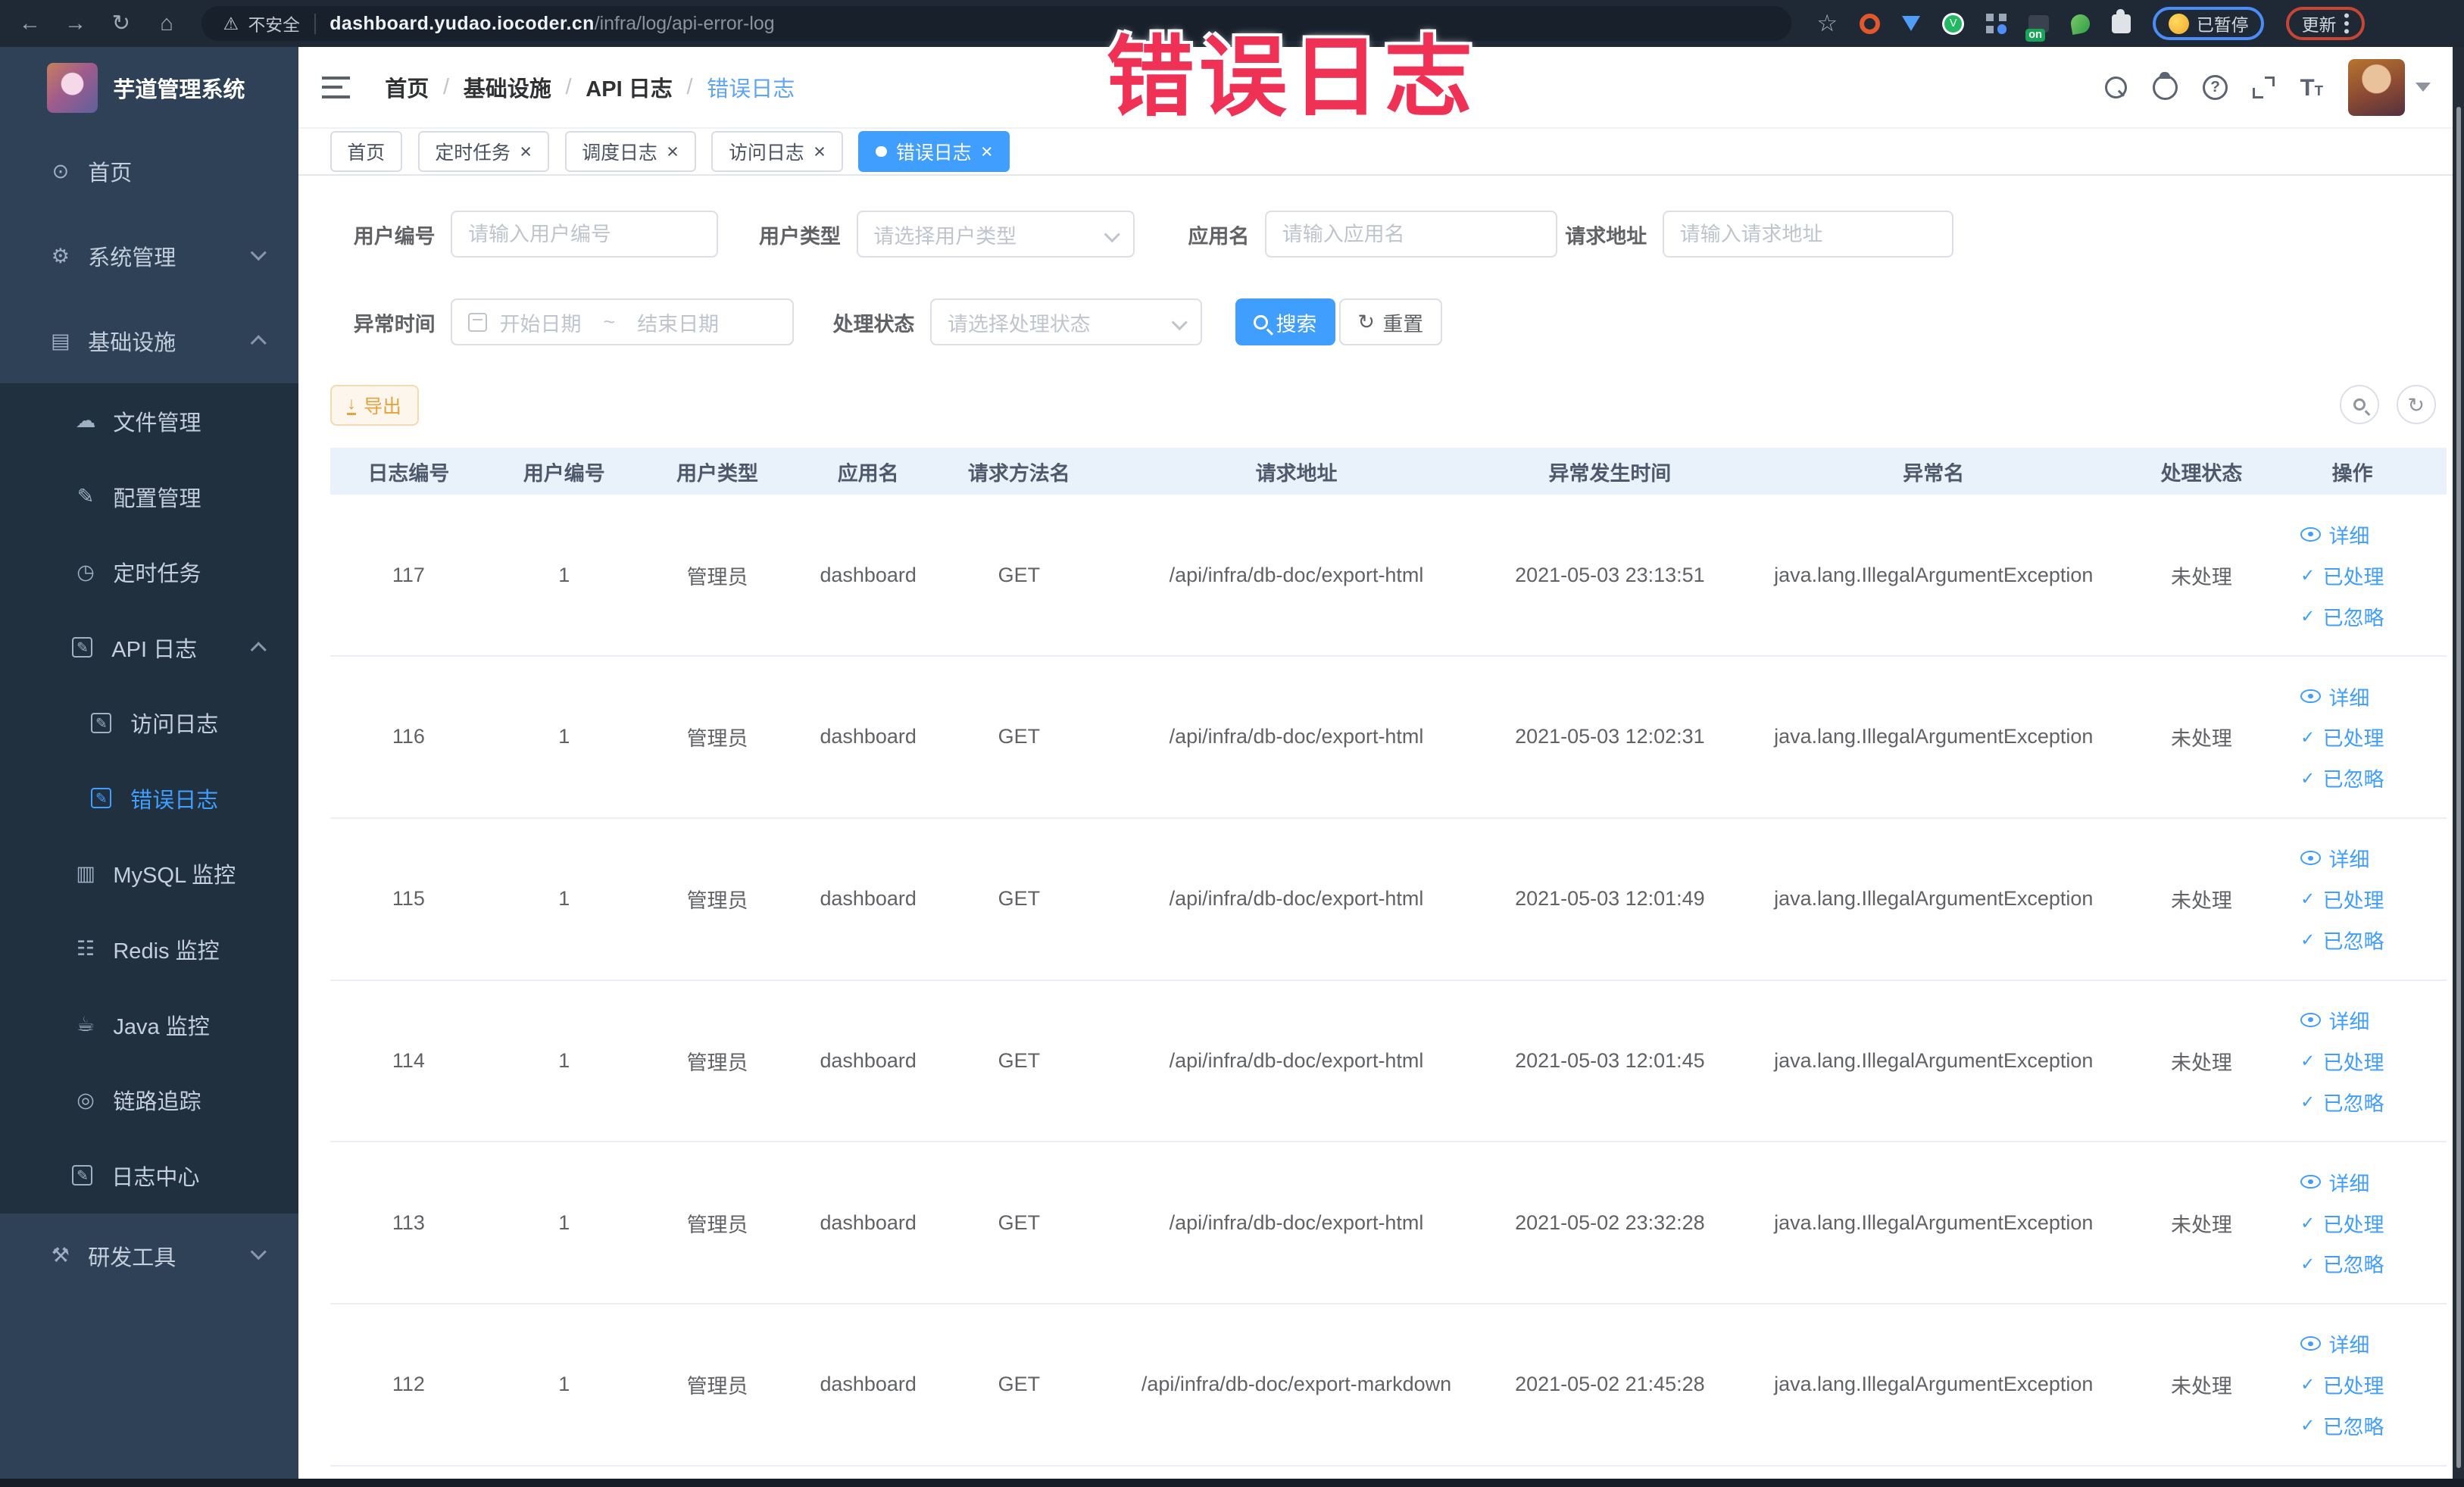  Describe the element at coordinates (2458, 787) in the screenshot. I see `scrollbar-thumb` at that location.